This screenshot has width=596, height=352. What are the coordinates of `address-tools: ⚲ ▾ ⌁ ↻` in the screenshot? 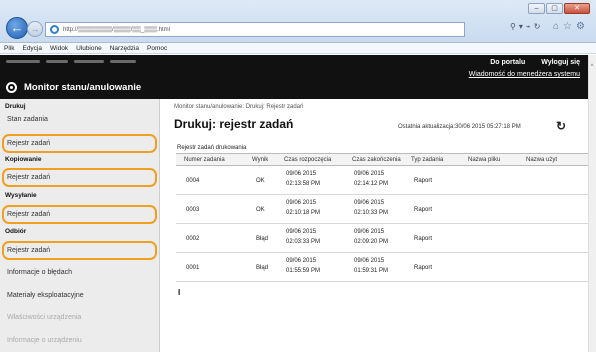 It's located at (525, 26).